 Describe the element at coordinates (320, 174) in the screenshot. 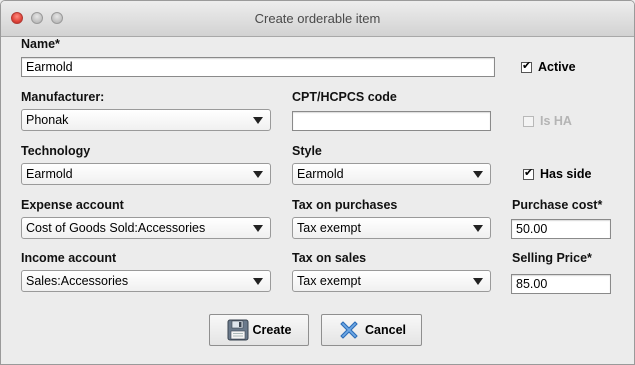

I see `style-value: Earmold` at that location.